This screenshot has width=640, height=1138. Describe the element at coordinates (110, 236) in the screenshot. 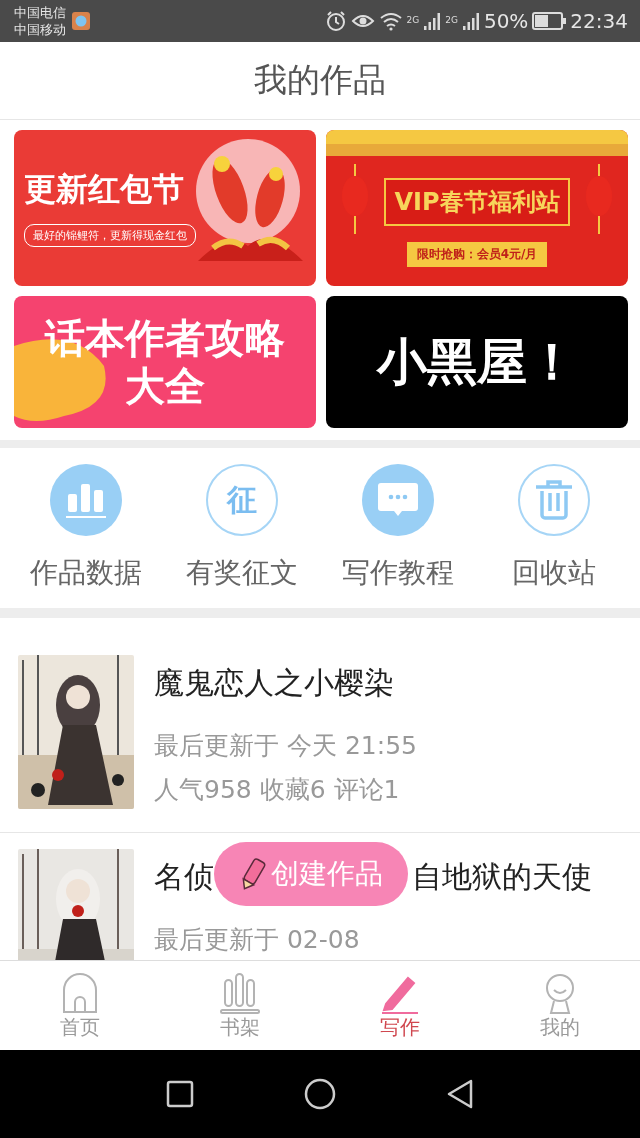

I see `banner-subtitle: 最好的锦鲤符，更新得现金红包` at that location.